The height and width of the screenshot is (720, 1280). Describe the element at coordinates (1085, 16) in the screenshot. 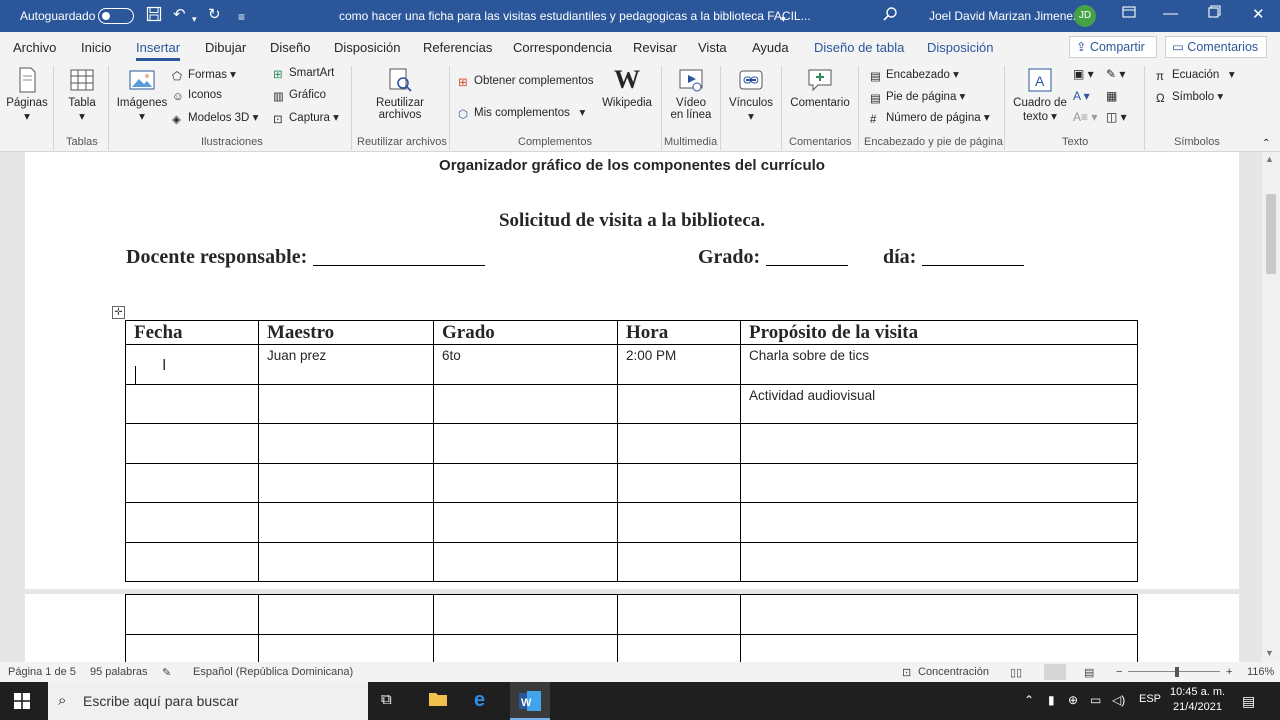

I see `avatar: JD` at that location.